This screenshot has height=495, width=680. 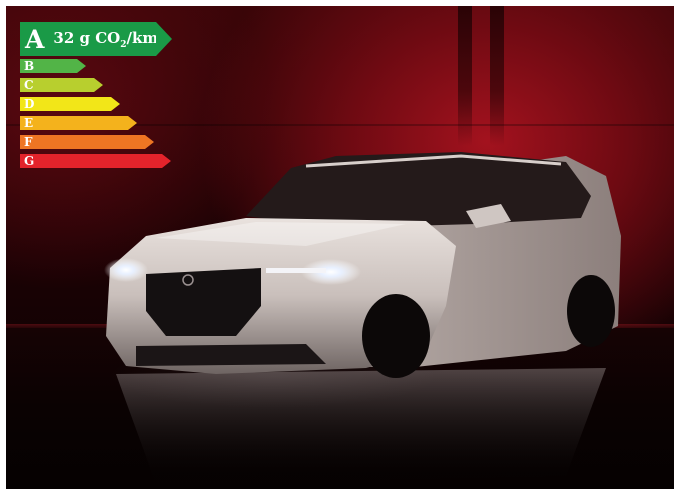 I want to click on lower-intake, so click(x=231, y=355).